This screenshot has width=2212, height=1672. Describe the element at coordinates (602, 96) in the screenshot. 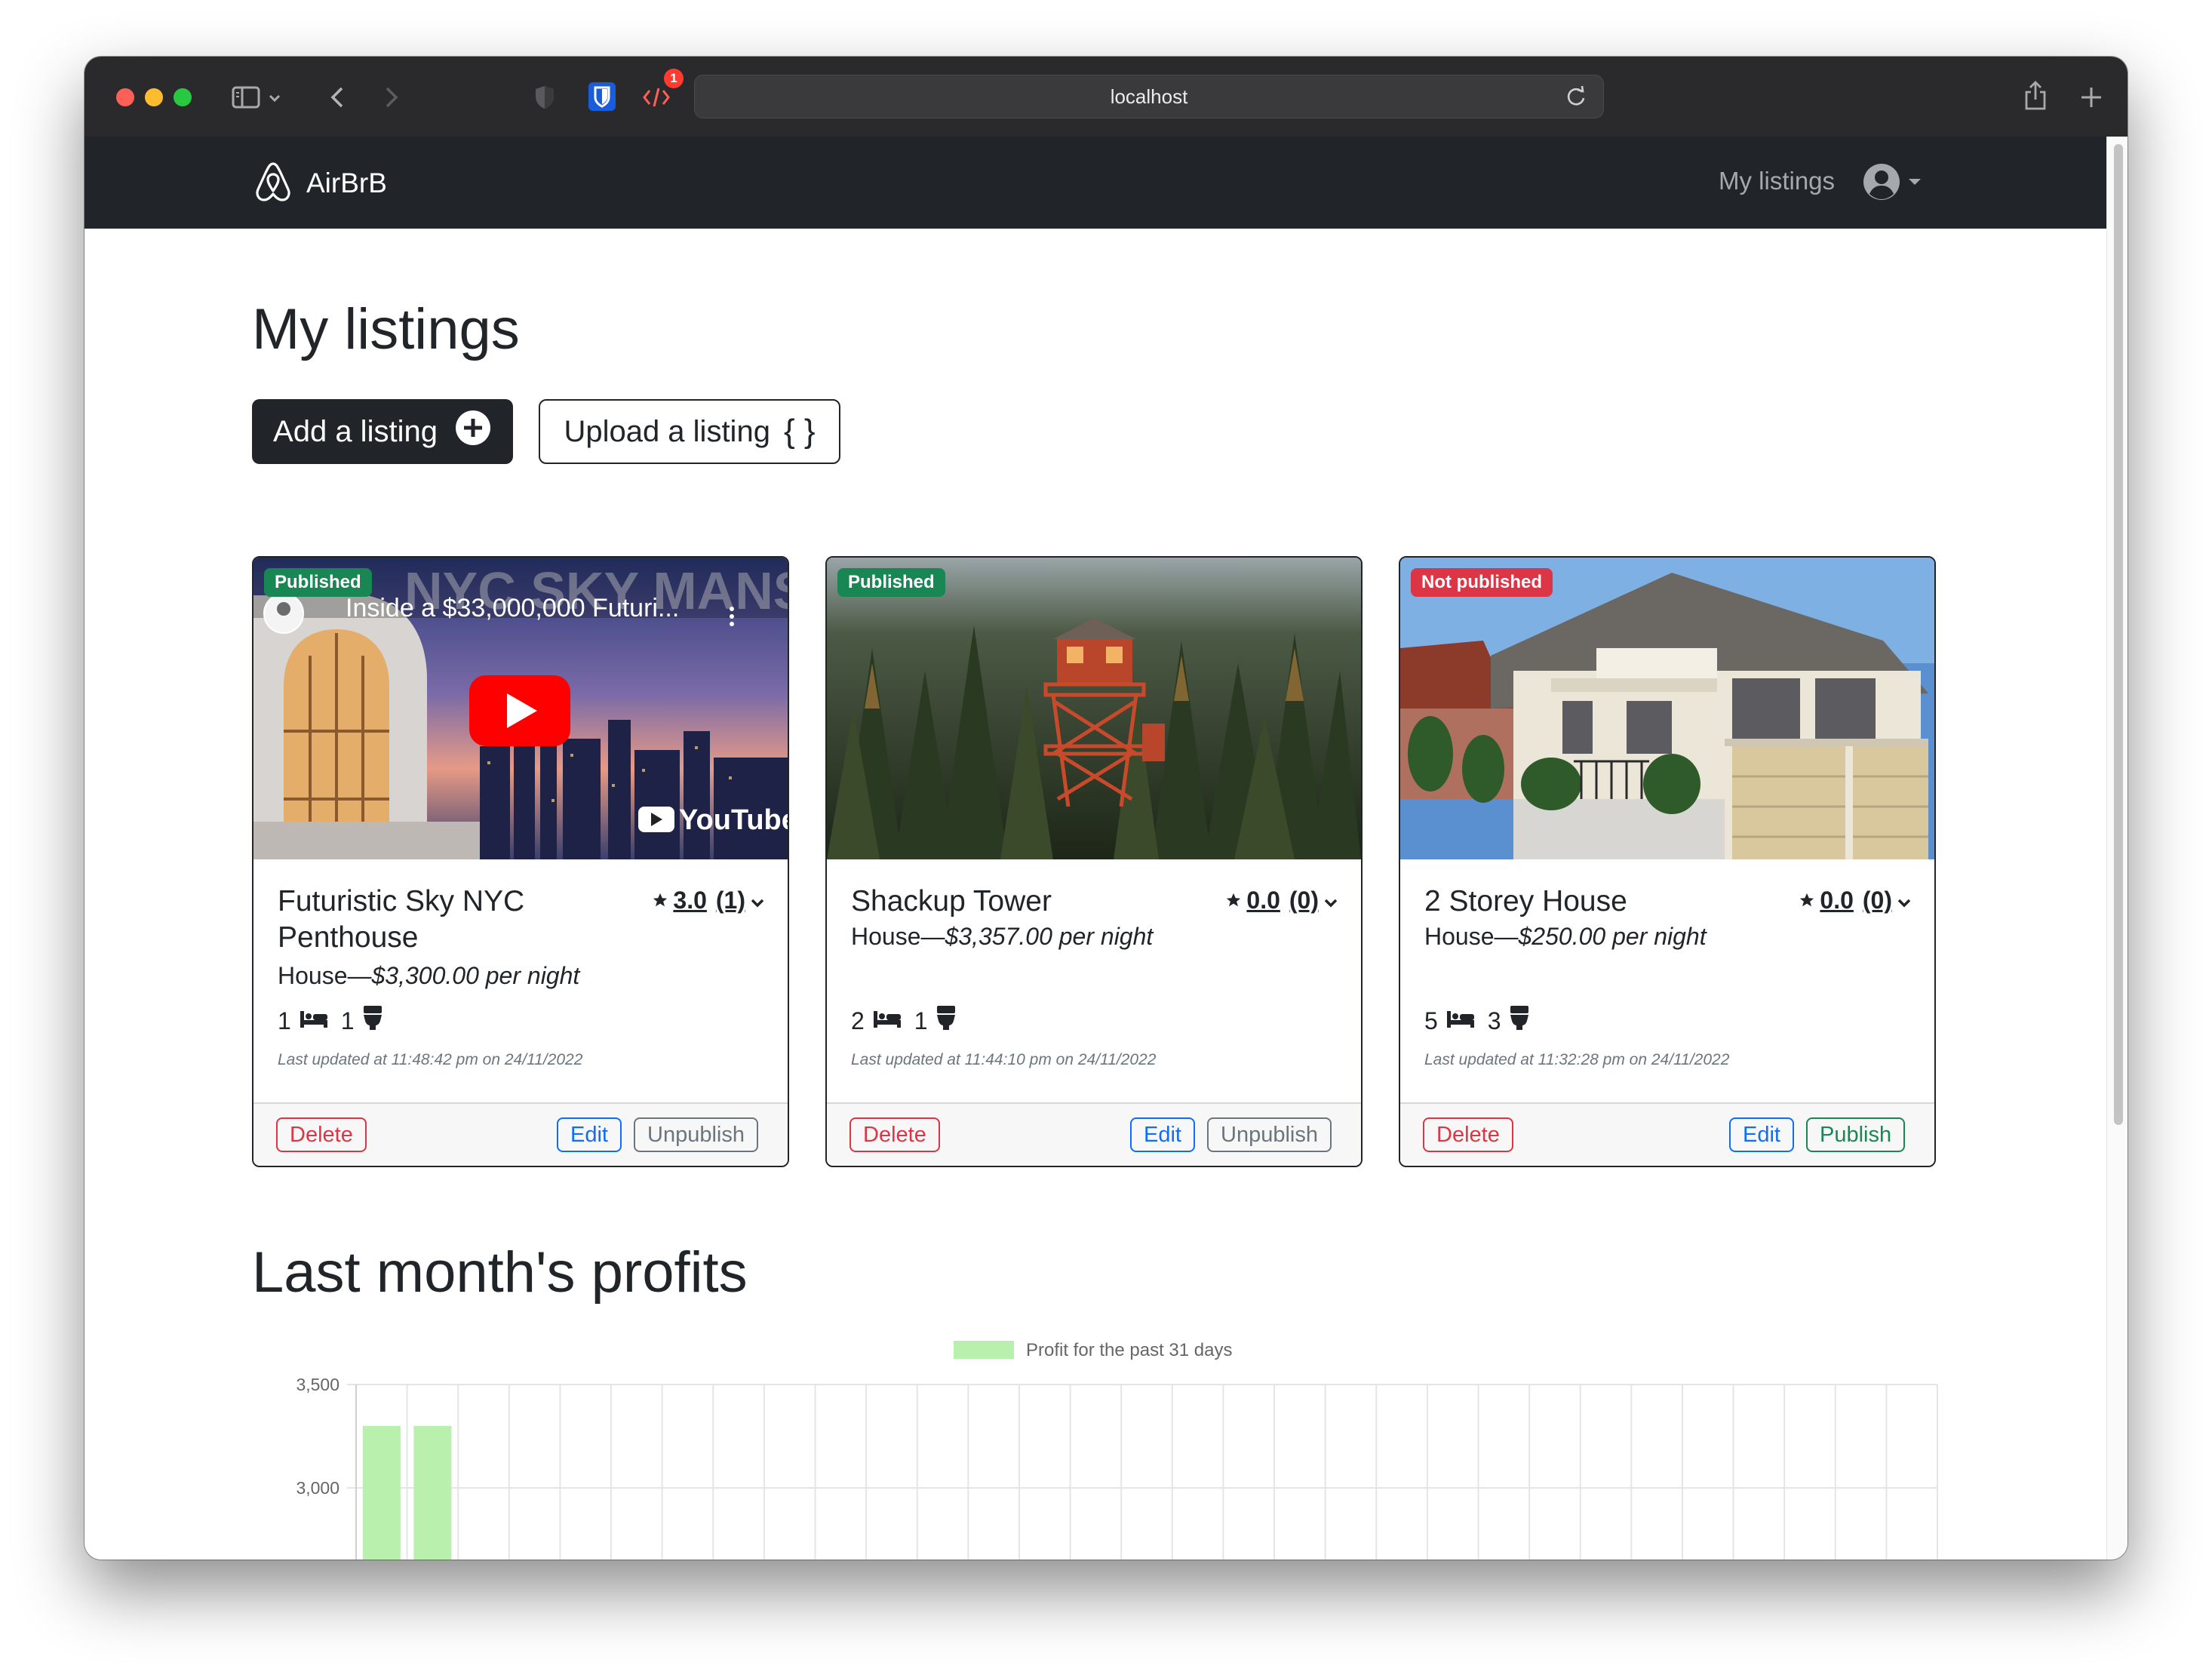

I see `bitwarden-icon` at that location.